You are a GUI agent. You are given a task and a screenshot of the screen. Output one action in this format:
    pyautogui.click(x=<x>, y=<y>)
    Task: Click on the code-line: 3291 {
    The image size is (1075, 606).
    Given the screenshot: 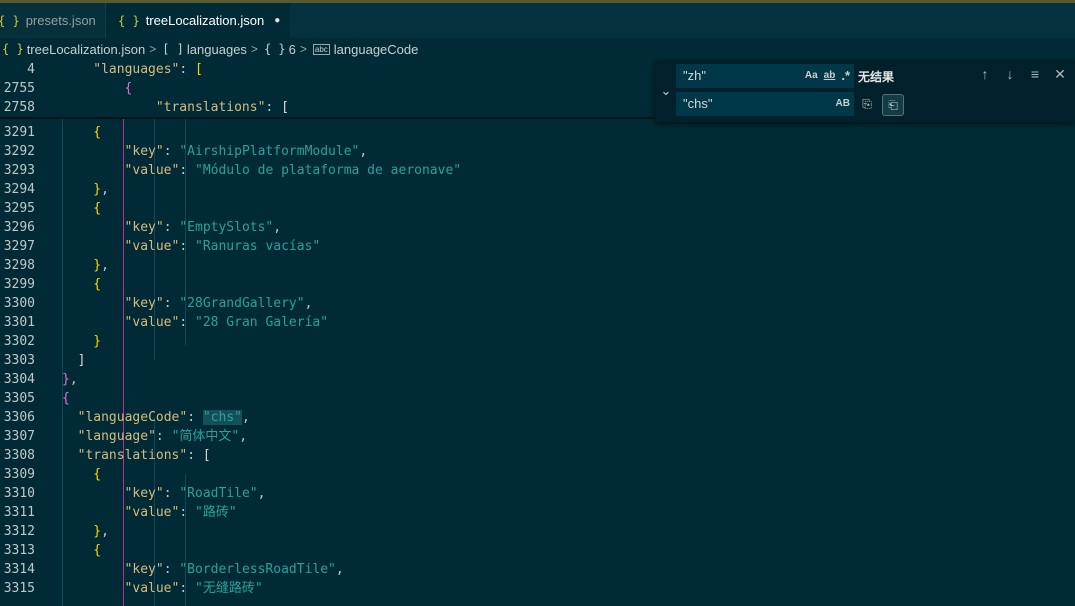 What is the action you would take?
    pyautogui.click(x=537, y=132)
    